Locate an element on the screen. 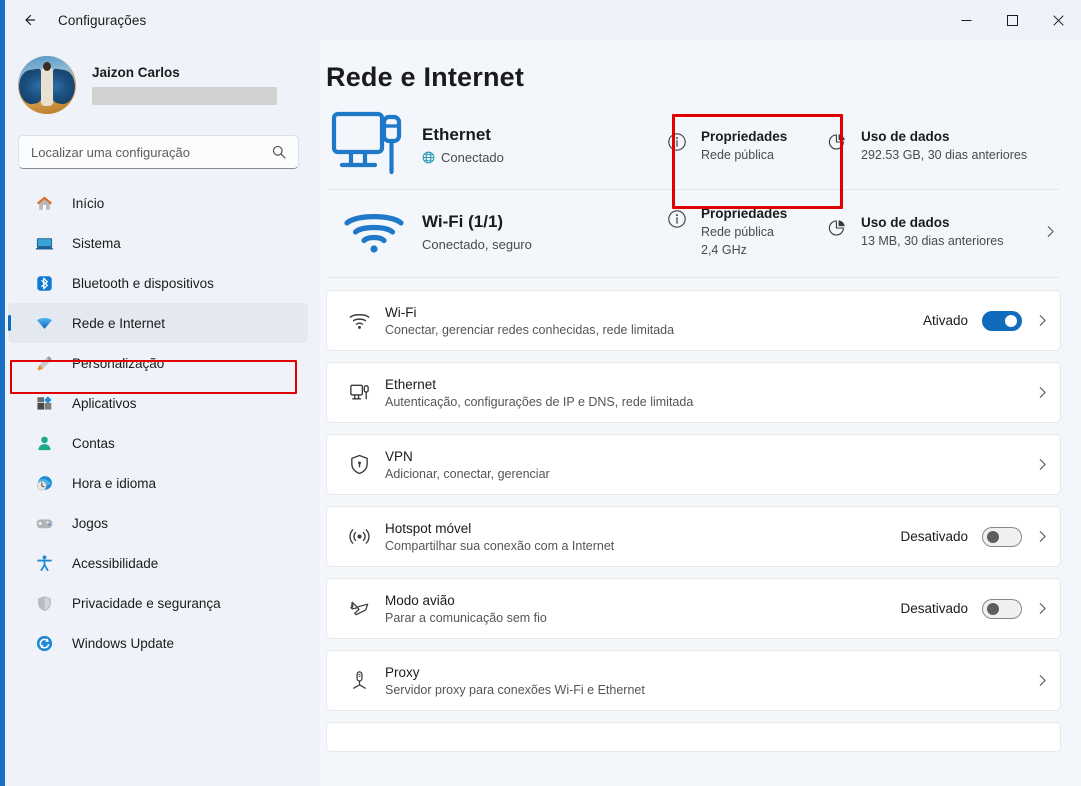  hotspot-icon is located at coordinates (359, 536).